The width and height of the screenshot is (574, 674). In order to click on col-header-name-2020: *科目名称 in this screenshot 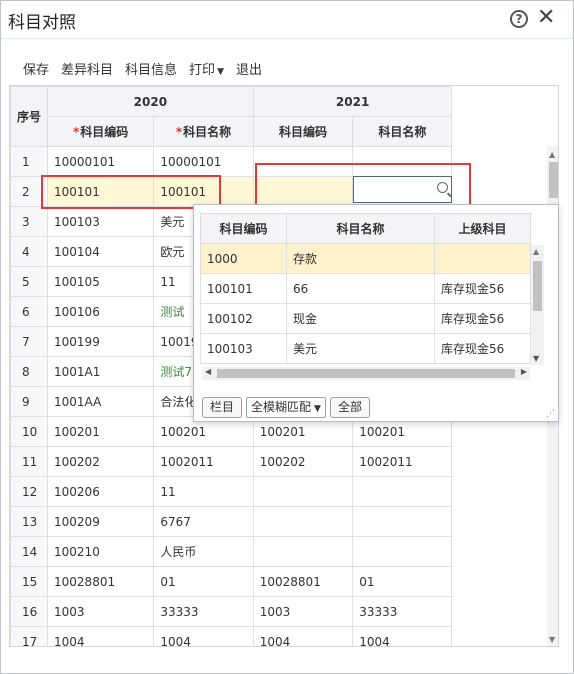, I will do `click(203, 131)`.